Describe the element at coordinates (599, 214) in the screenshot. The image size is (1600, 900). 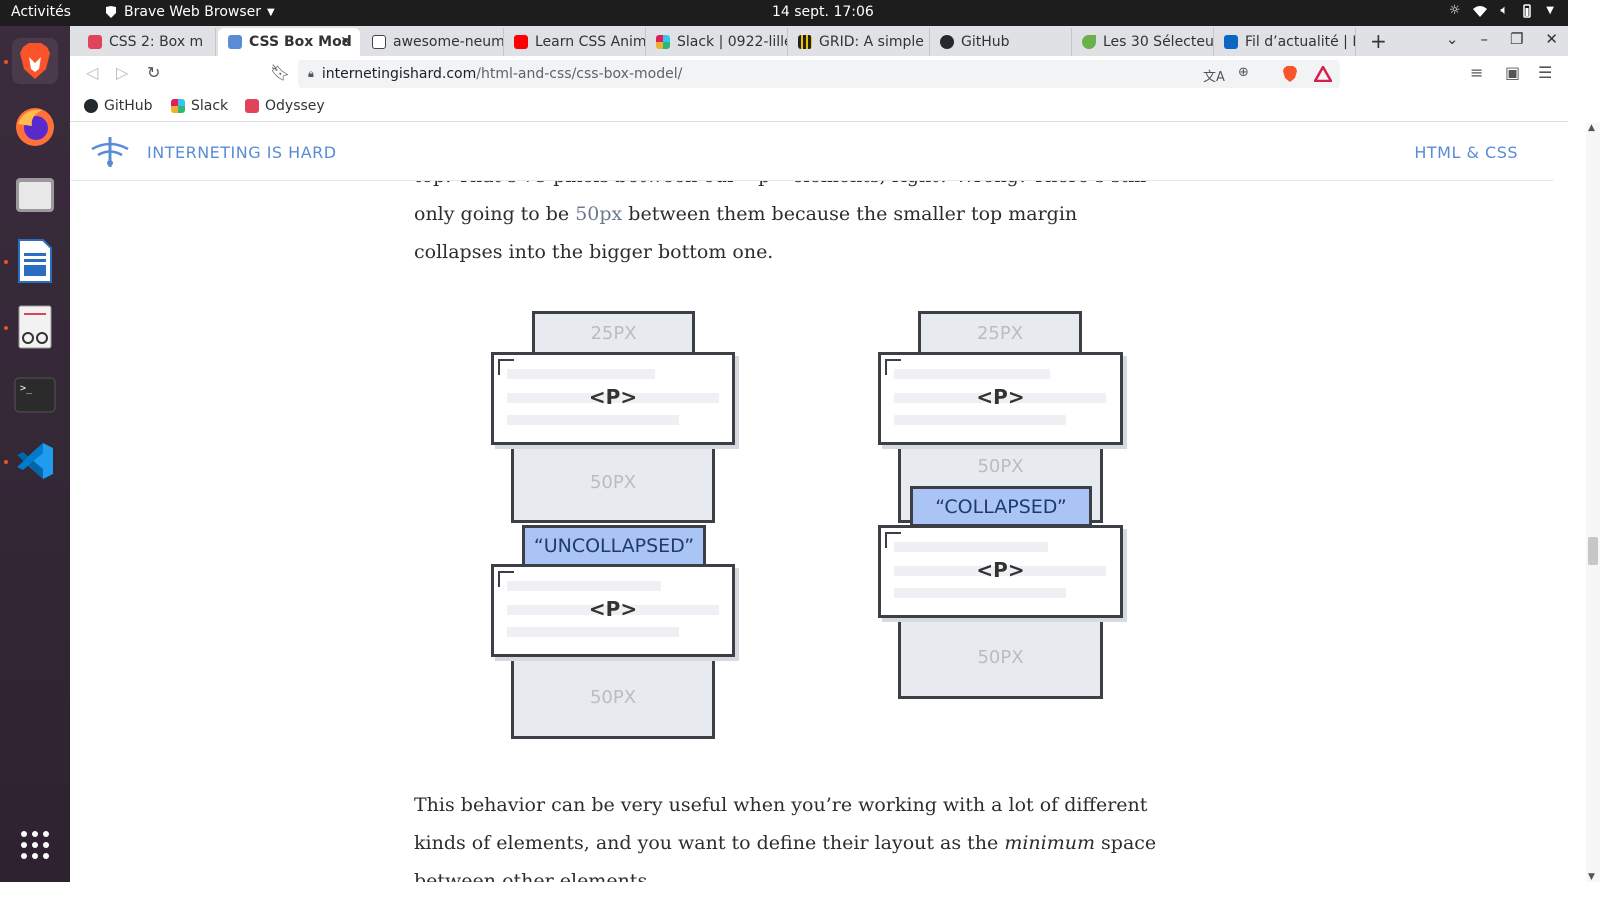
I see `inline-code: 50px` at that location.